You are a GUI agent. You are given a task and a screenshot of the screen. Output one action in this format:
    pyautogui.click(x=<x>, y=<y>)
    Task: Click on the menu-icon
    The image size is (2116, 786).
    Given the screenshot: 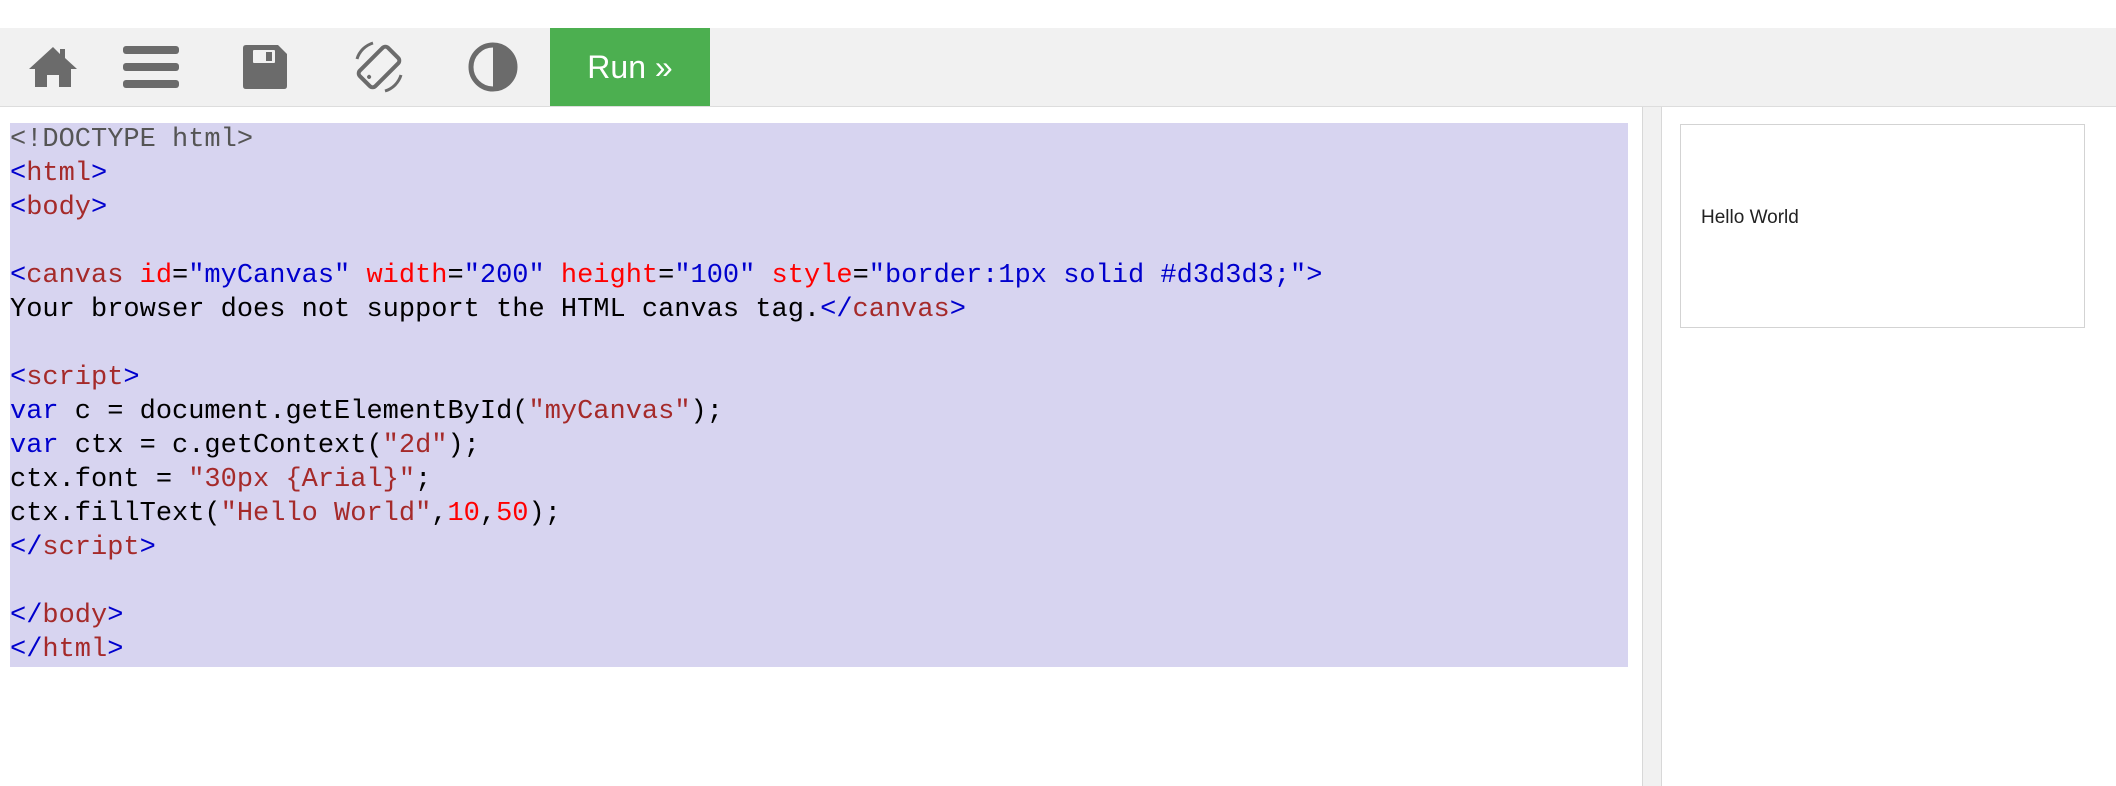 What is the action you would take?
    pyautogui.click(x=151, y=67)
    